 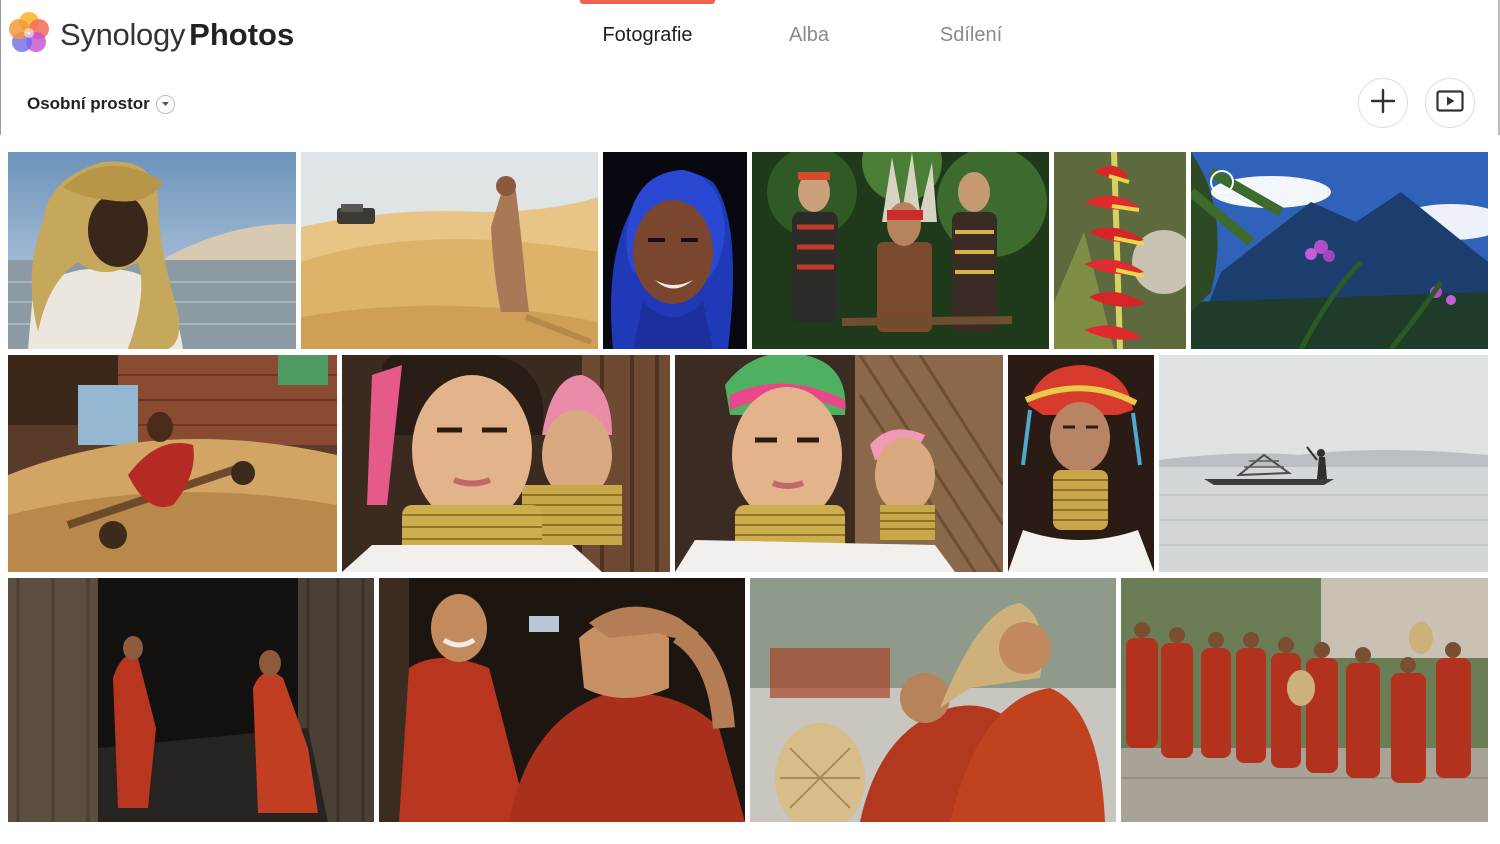 What do you see at coordinates (123, 34) in the screenshot?
I see `brand-name-light: Synology` at bounding box center [123, 34].